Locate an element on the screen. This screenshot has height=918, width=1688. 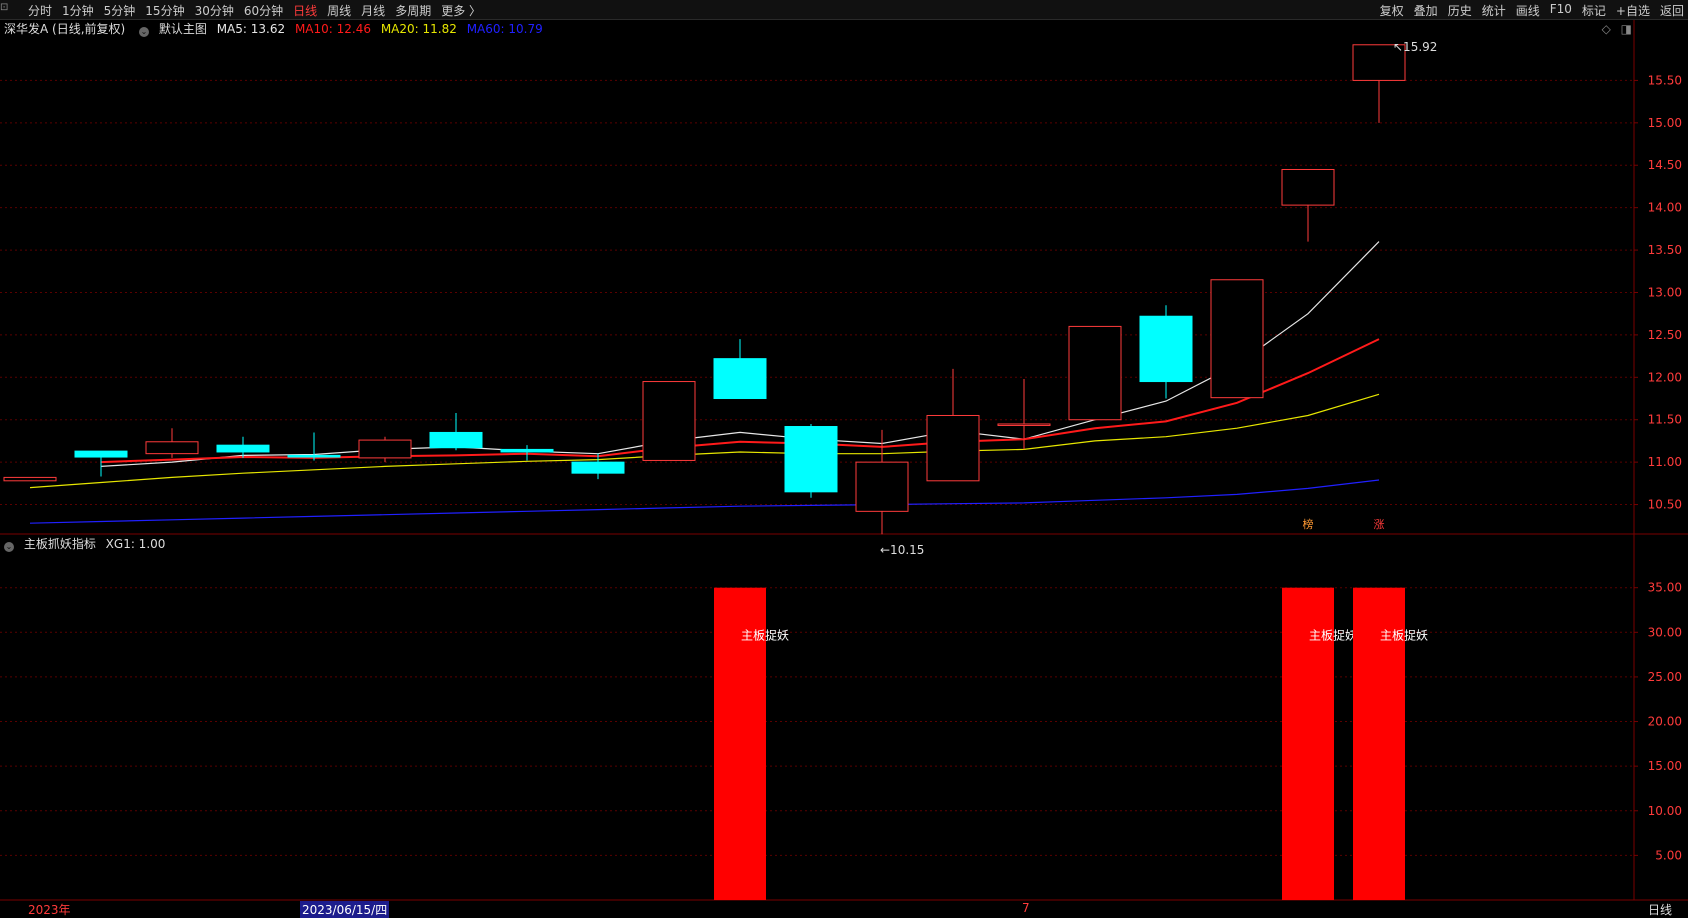
main-tick-label: 15.00 is located at coordinates (1665, 123).